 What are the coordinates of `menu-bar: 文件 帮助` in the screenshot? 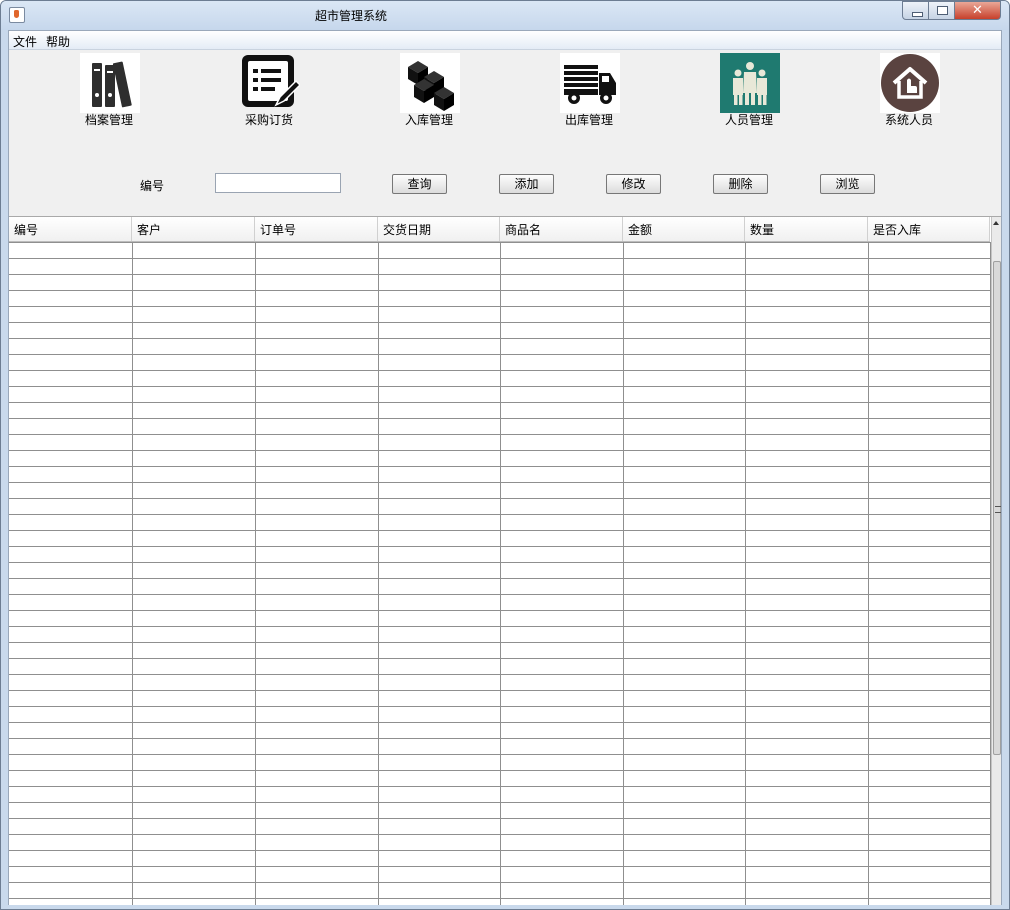 It's located at (505, 40).